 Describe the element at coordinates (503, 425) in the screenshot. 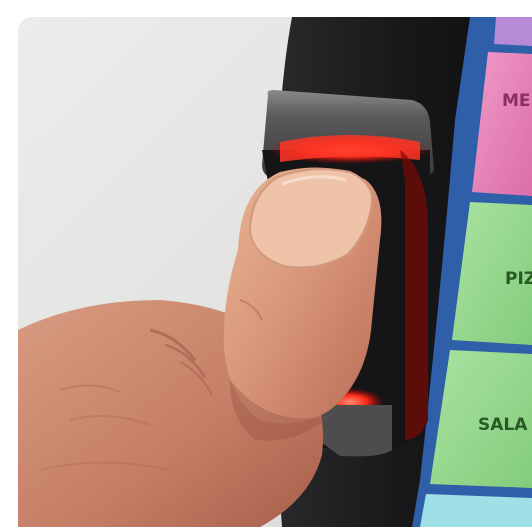

I see `screen-button-label: SALA` at that location.